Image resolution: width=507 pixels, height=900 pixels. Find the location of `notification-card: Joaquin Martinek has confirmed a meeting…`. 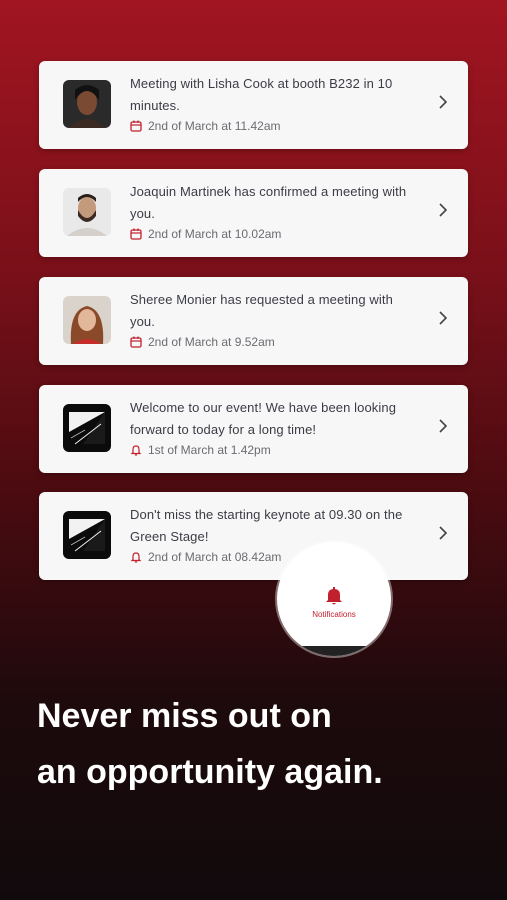

notification-card: Joaquin Martinek has confirmed a meeting… is located at coordinates (253, 213).